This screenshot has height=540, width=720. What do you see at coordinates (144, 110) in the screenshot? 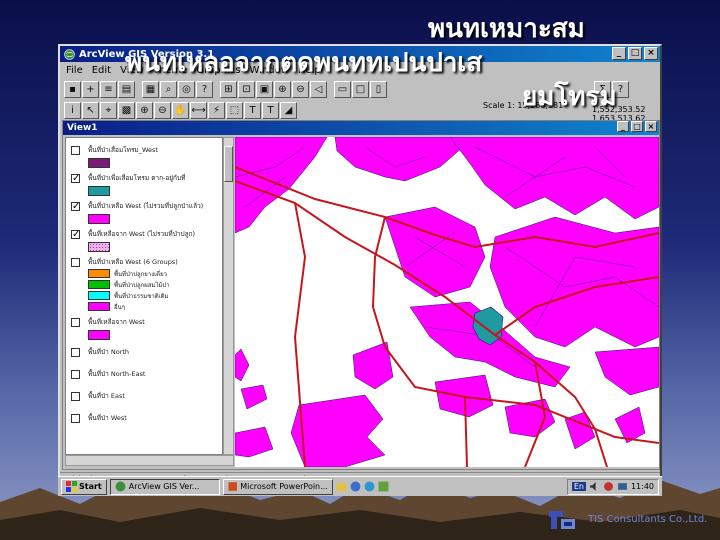
I see `zoom-in-tool-icon: ⊕` at bounding box center [144, 110].